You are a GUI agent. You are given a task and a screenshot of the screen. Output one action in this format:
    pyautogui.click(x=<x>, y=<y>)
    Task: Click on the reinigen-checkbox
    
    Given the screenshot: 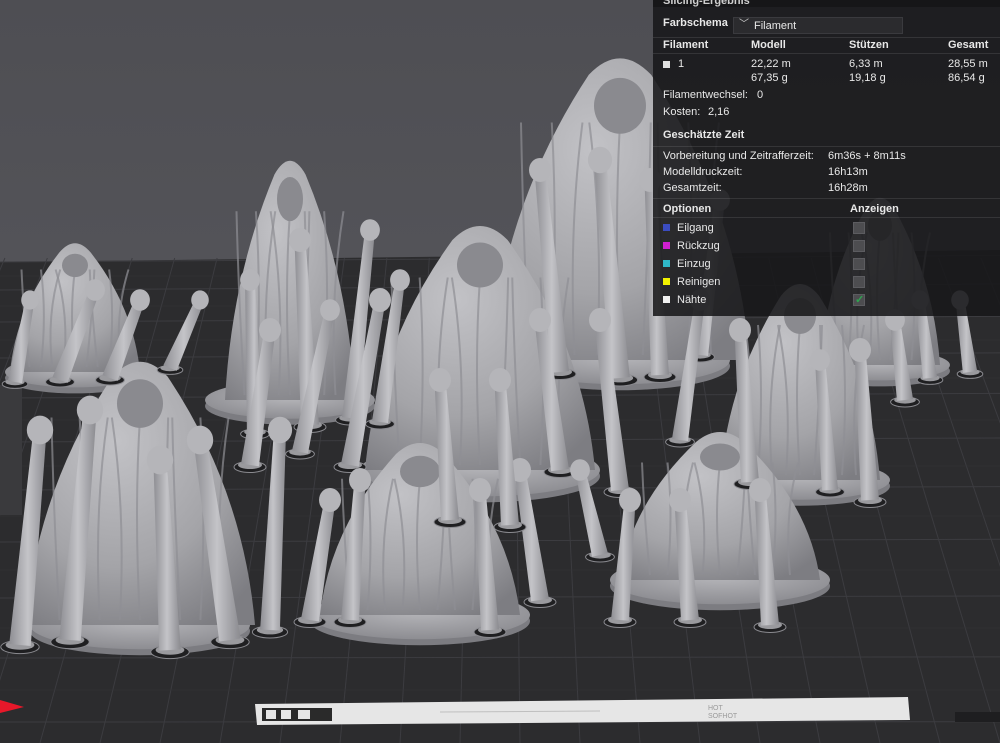 What is the action you would take?
    pyautogui.click(x=859, y=282)
    